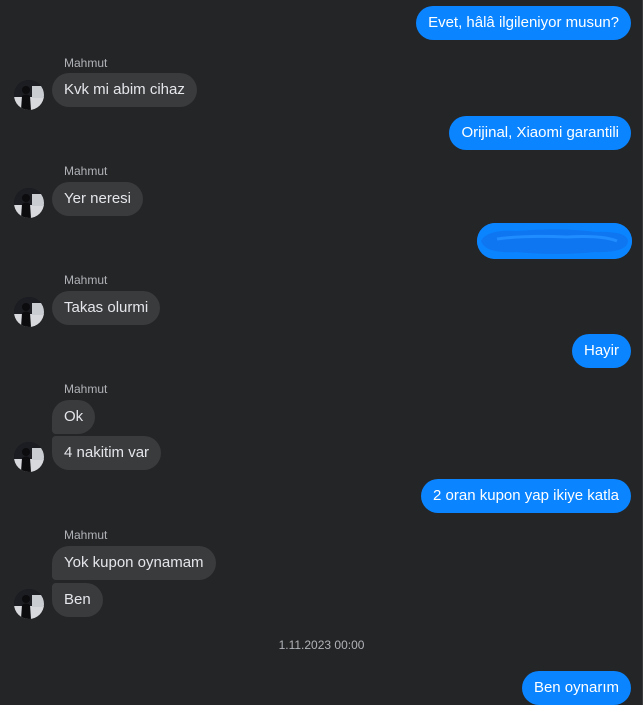  Describe the element at coordinates (321, 645) in the screenshot. I see `conversation-timestamp: 1.11.2023 00:00` at that location.